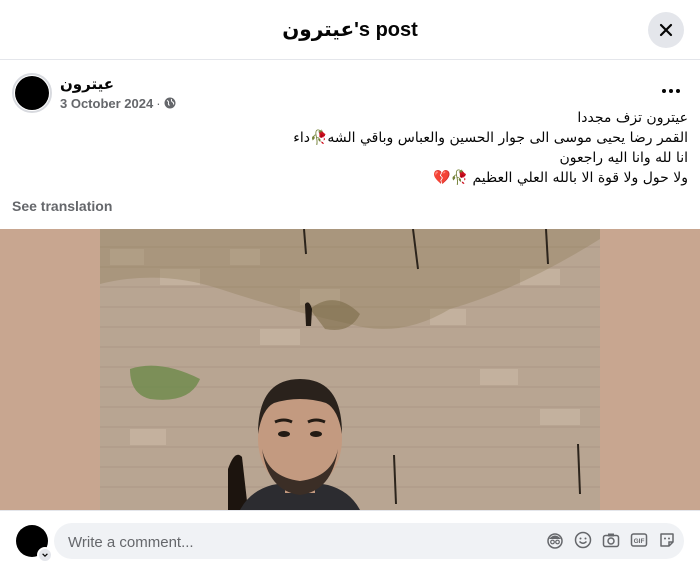 The height and width of the screenshot is (577, 700). Describe the element at coordinates (623, 158) in the screenshot. I see `post-text-line: انا لله وانا اليه راجعون` at that location.